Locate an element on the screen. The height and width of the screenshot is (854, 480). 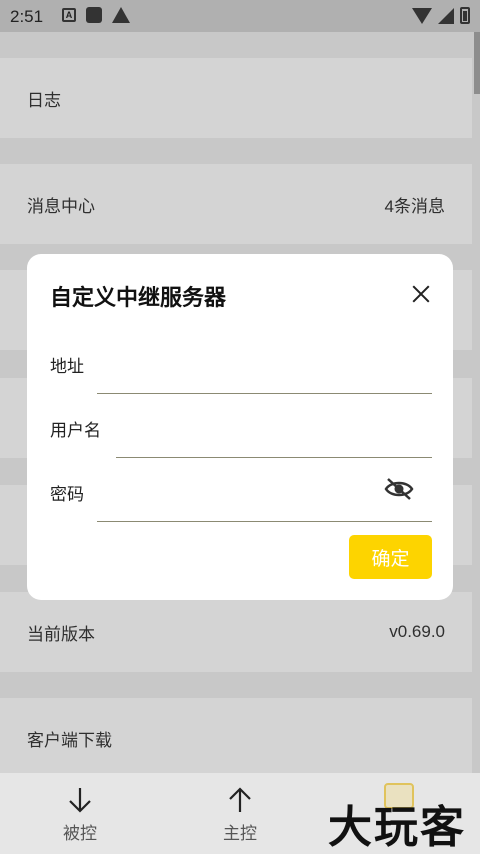
dialog-title: 自定义中继服务器 is located at coordinates (138, 297).